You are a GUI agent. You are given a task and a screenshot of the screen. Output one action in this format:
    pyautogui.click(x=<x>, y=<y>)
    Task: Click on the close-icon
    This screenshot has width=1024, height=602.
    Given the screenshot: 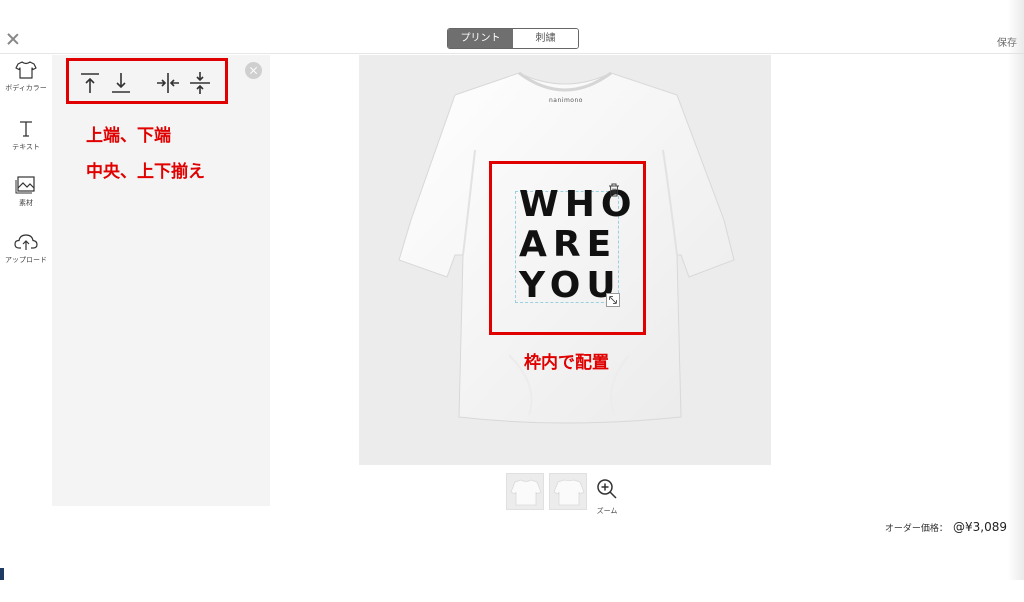 What is the action you would take?
    pyautogui.click(x=13, y=39)
    